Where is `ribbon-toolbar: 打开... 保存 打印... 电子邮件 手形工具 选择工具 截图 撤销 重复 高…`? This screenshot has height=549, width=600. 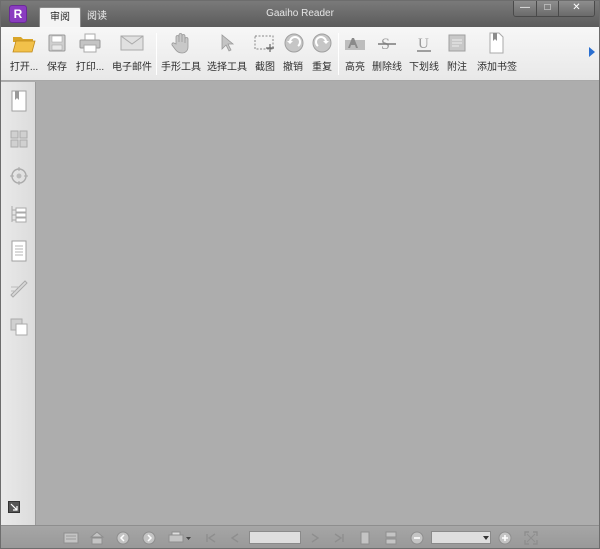 ribbon-toolbar: 打开... 保存 打印... 电子邮件 手形工具 选择工具 截图 撤销 重复 高… is located at coordinates (300, 54).